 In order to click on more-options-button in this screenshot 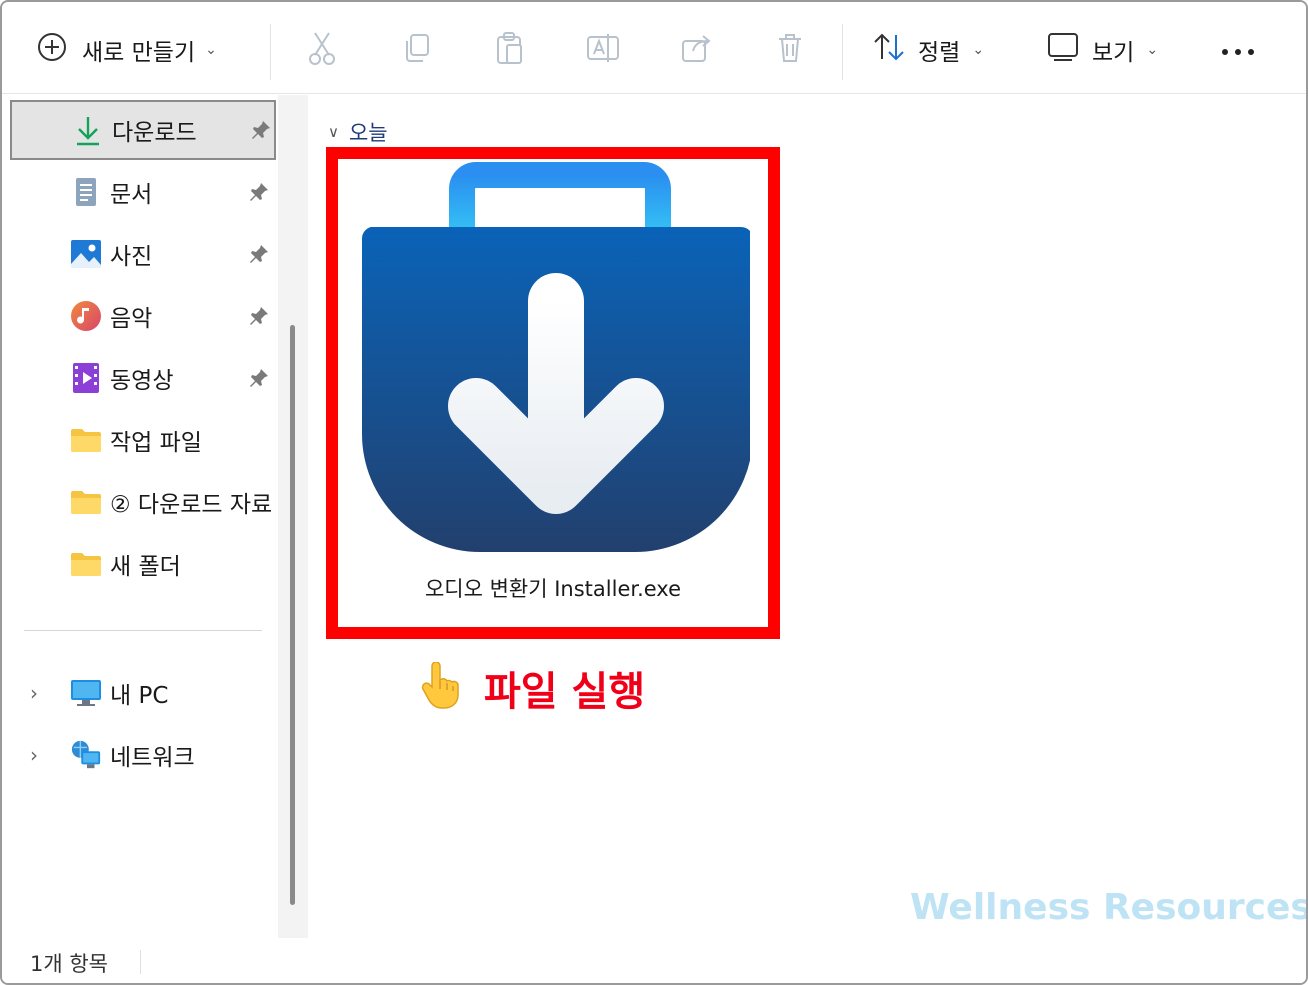, I will do `click(1238, 50)`.